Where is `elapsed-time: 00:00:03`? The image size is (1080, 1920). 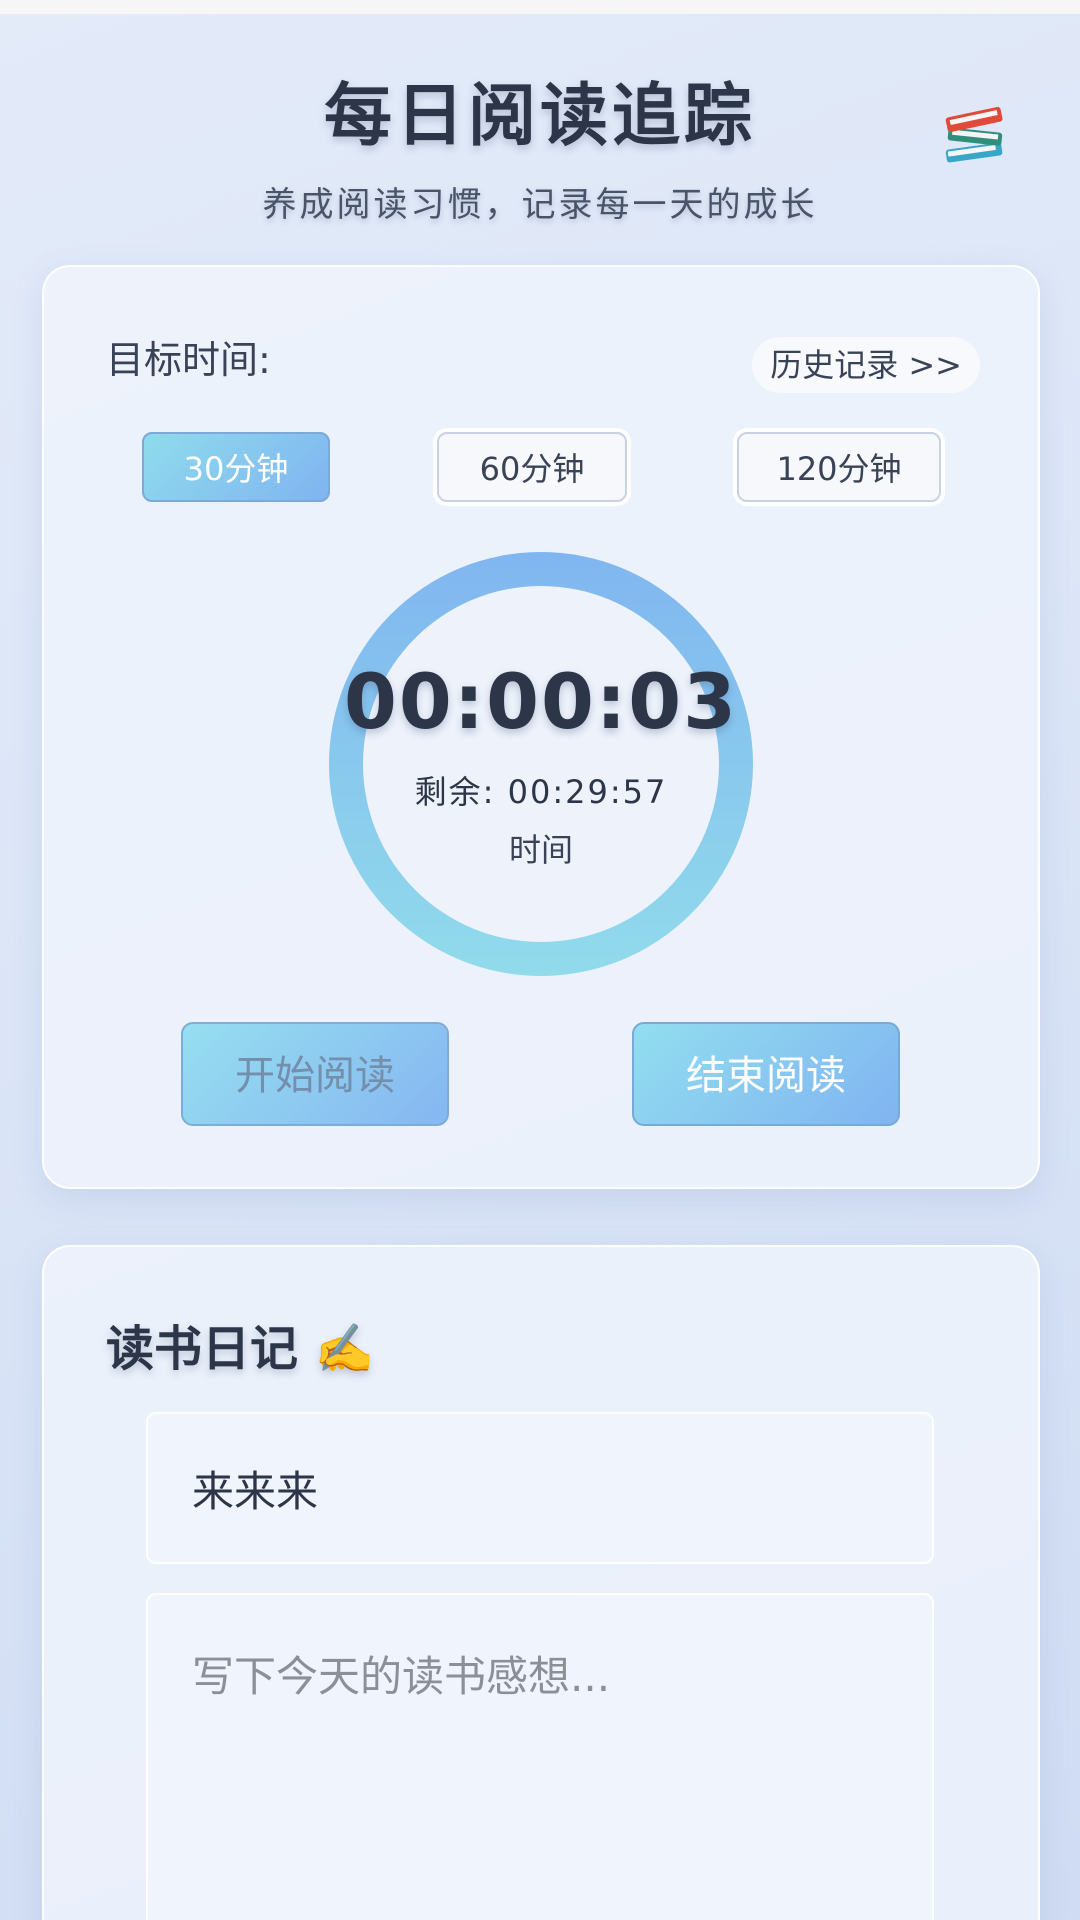 elapsed-time: 00:00:03 is located at coordinates (541, 701).